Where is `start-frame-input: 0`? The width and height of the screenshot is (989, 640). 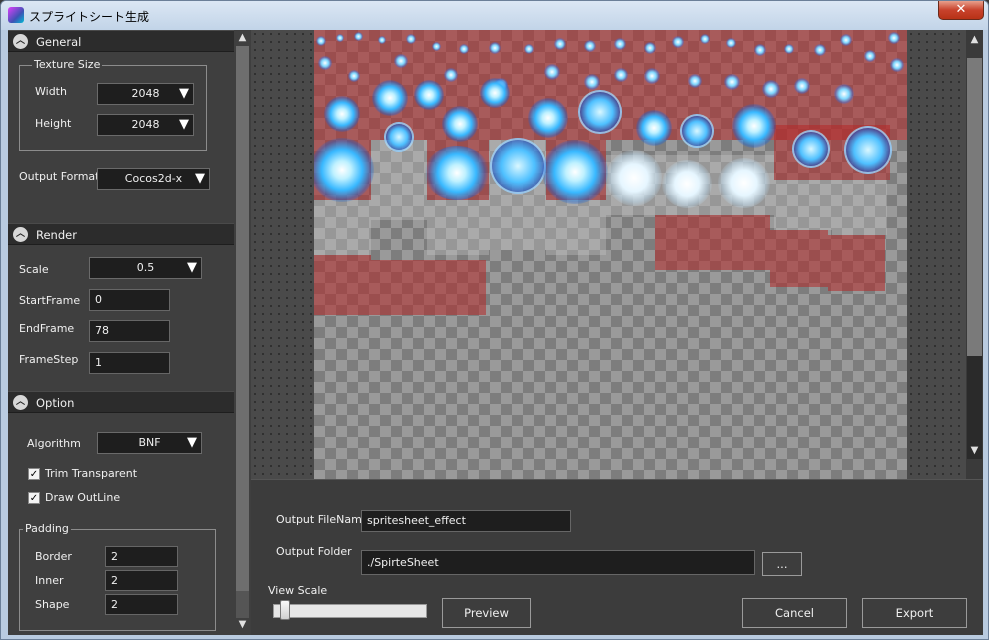 start-frame-input: 0 is located at coordinates (129, 300).